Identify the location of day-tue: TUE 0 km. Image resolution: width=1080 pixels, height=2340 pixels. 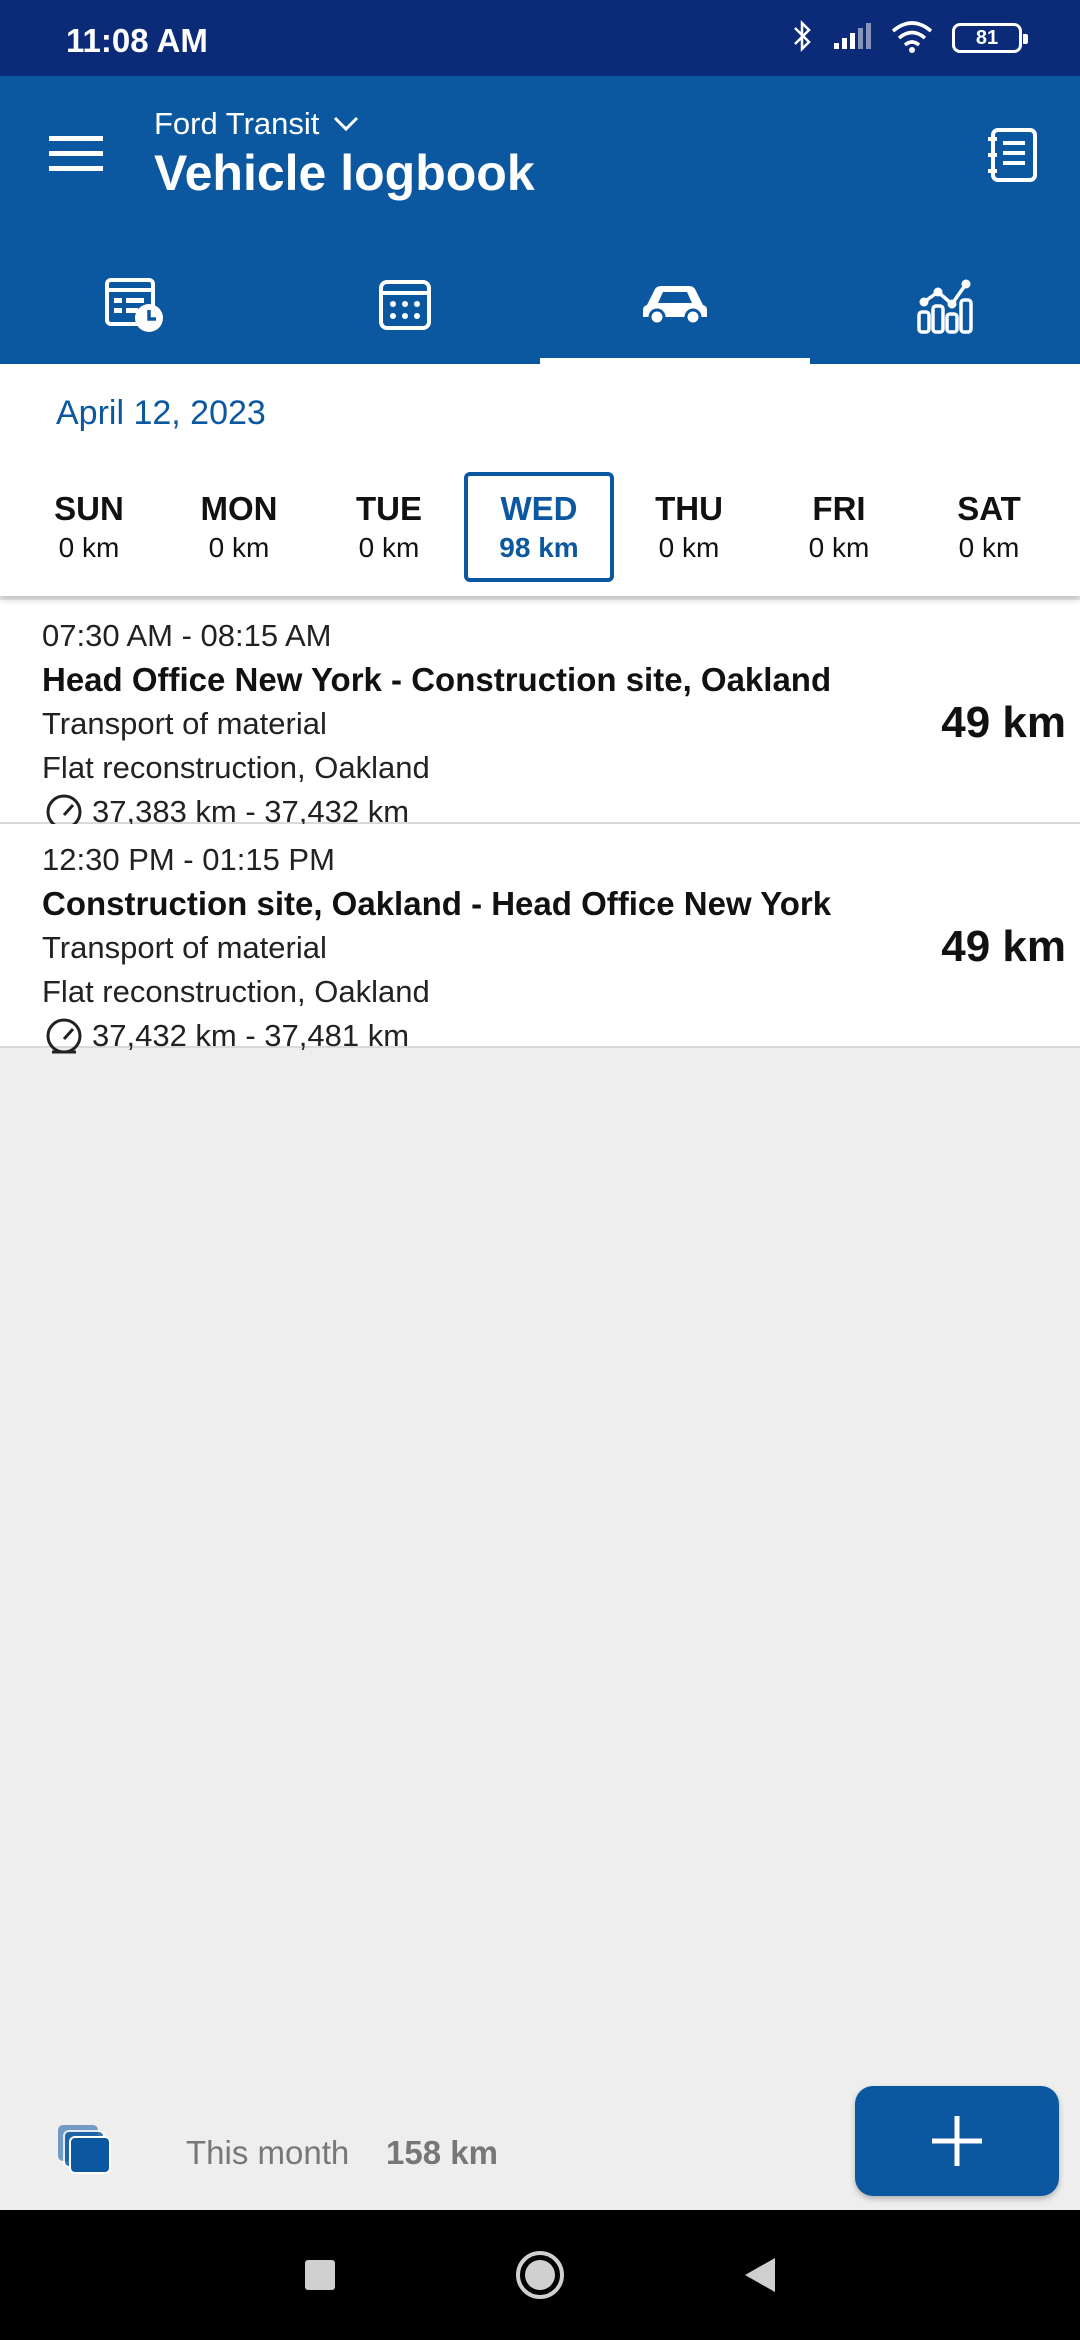
(389, 527).